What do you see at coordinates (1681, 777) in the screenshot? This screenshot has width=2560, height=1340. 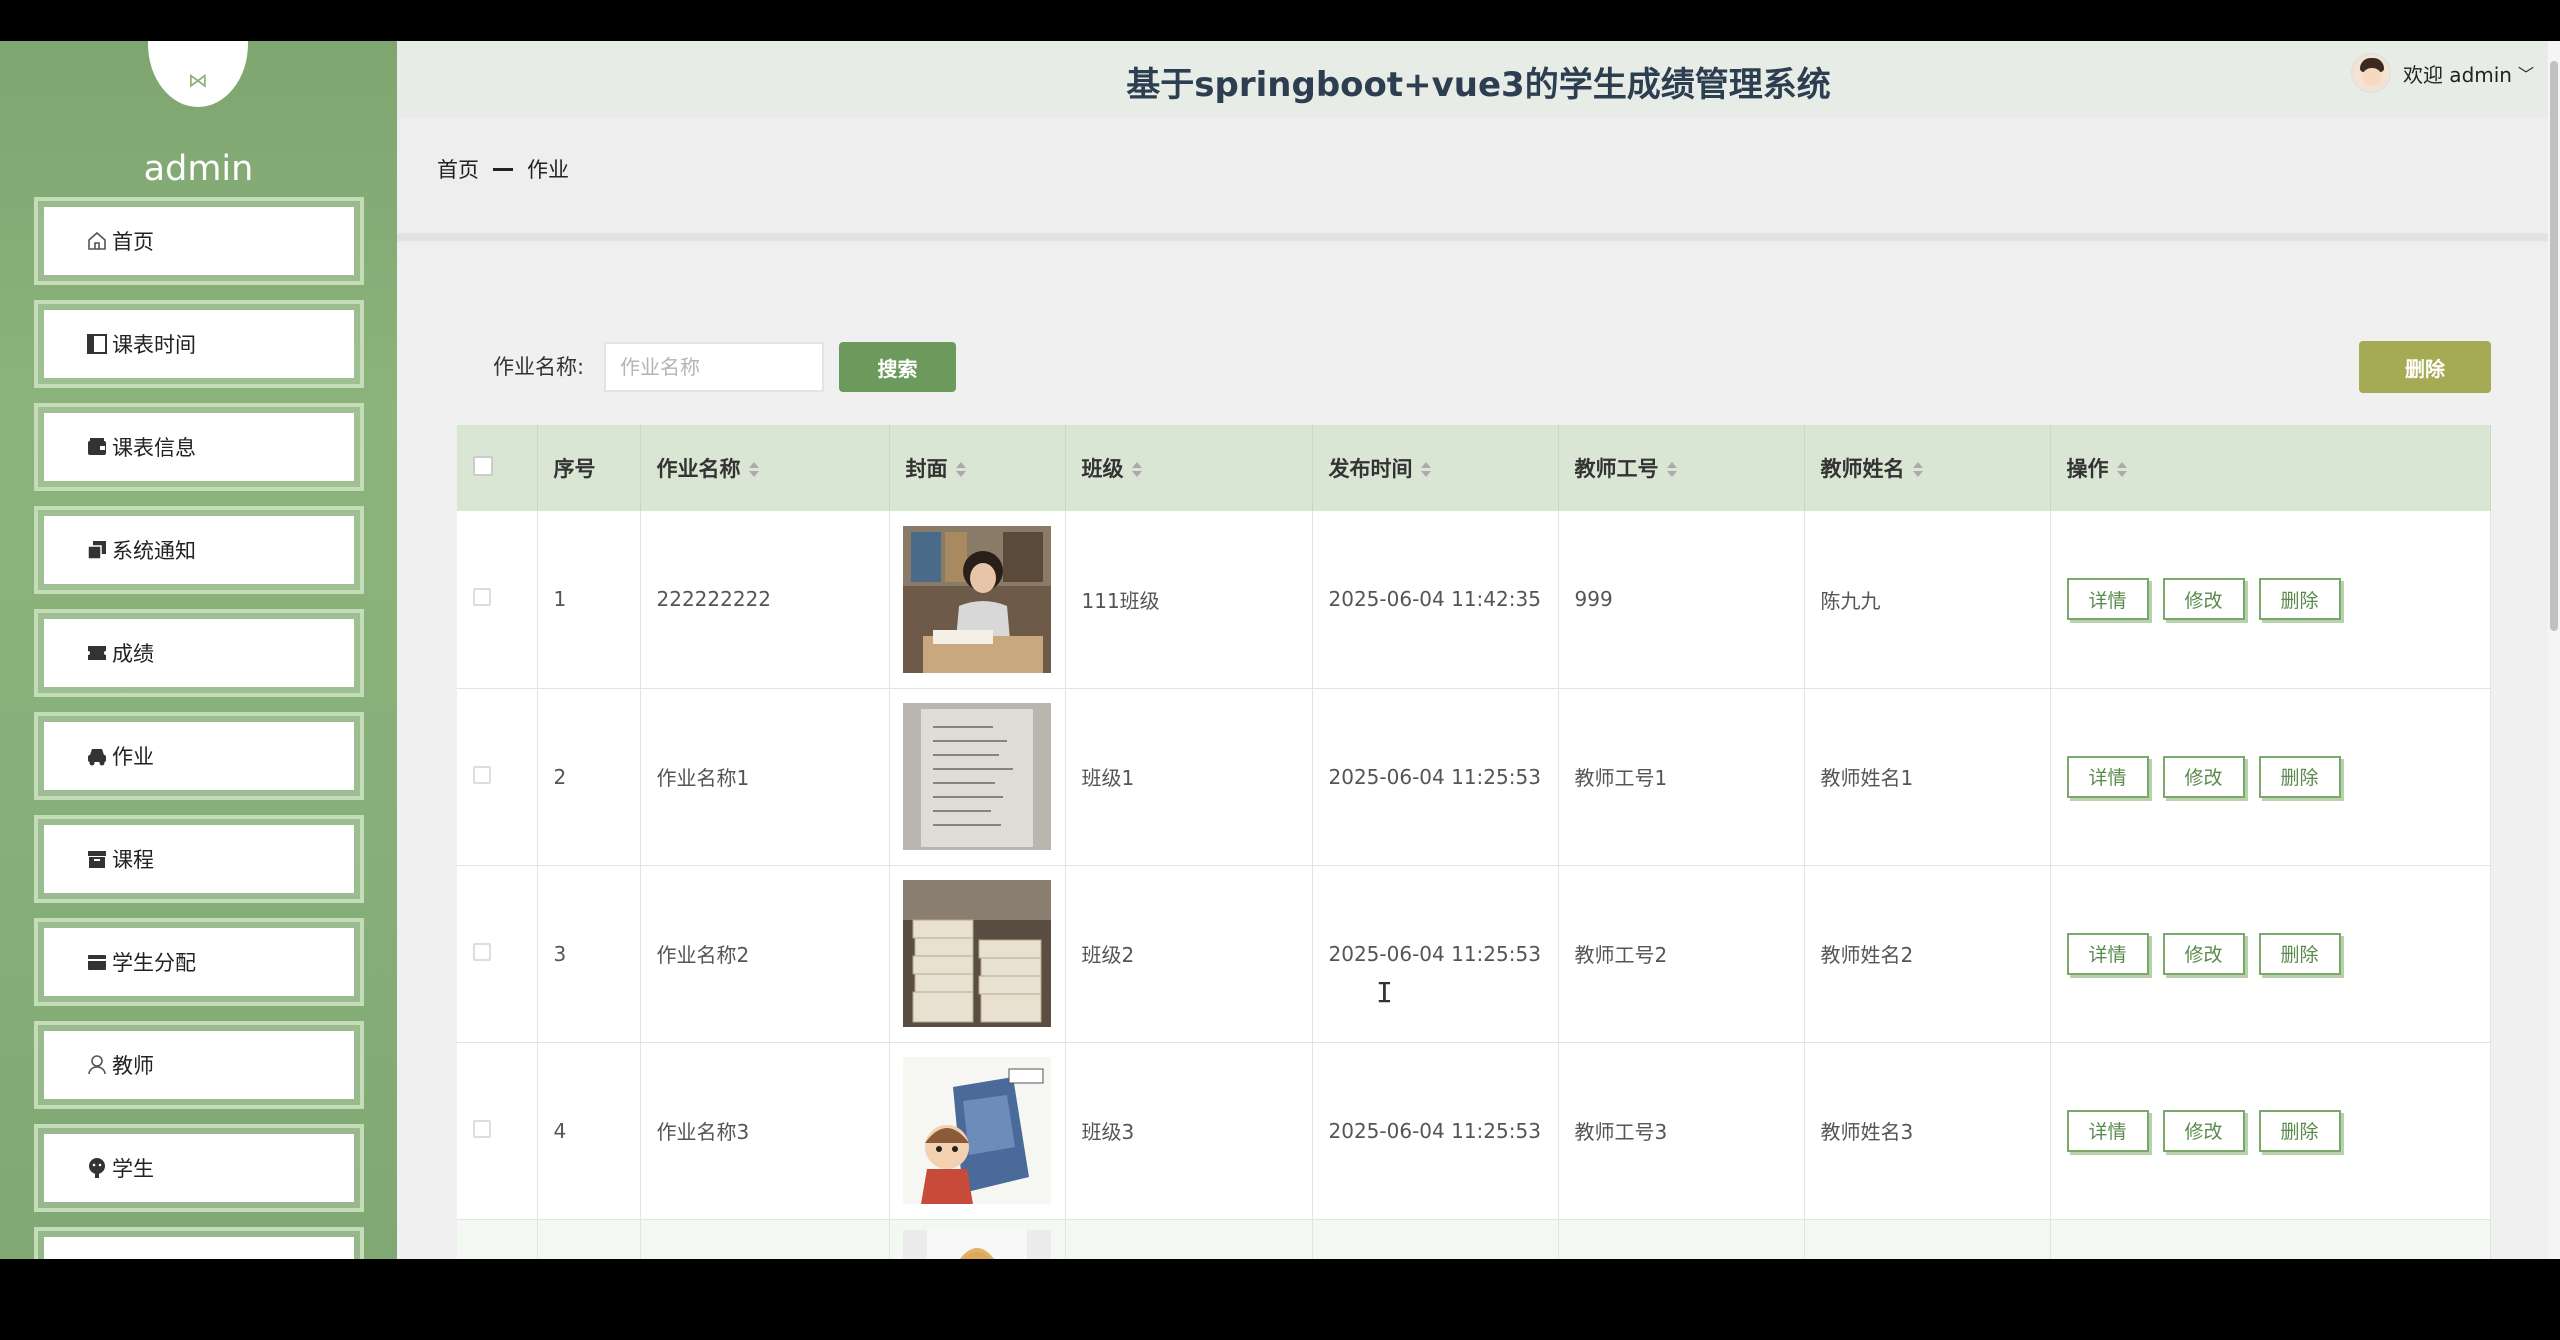 I see `cell-teacher-id: 教师工号1` at bounding box center [1681, 777].